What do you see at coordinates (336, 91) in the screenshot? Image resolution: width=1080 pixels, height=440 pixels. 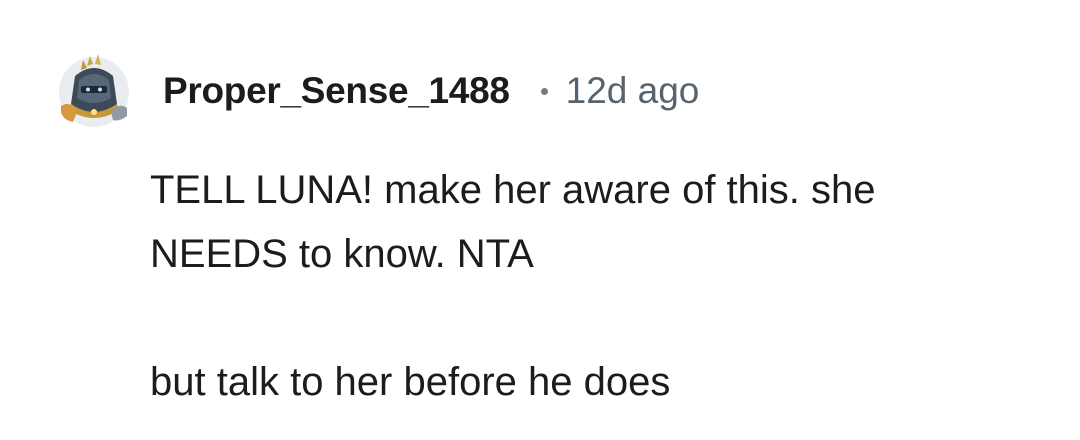 I see `username-link: Proper_Sense_1488` at bounding box center [336, 91].